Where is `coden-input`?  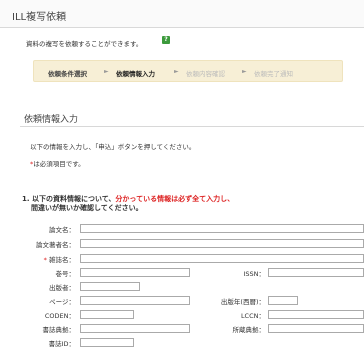 coden-input is located at coordinates (107, 314).